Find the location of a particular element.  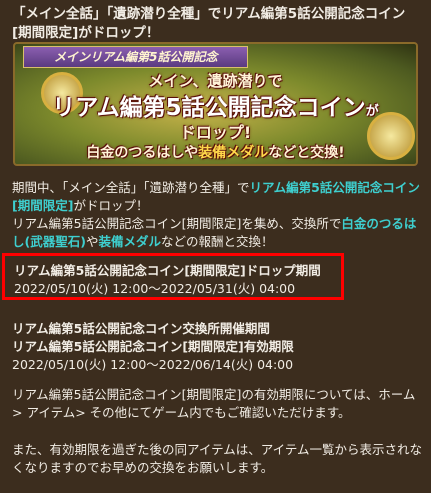

text: がドロップ！ is located at coordinates (111, 205).